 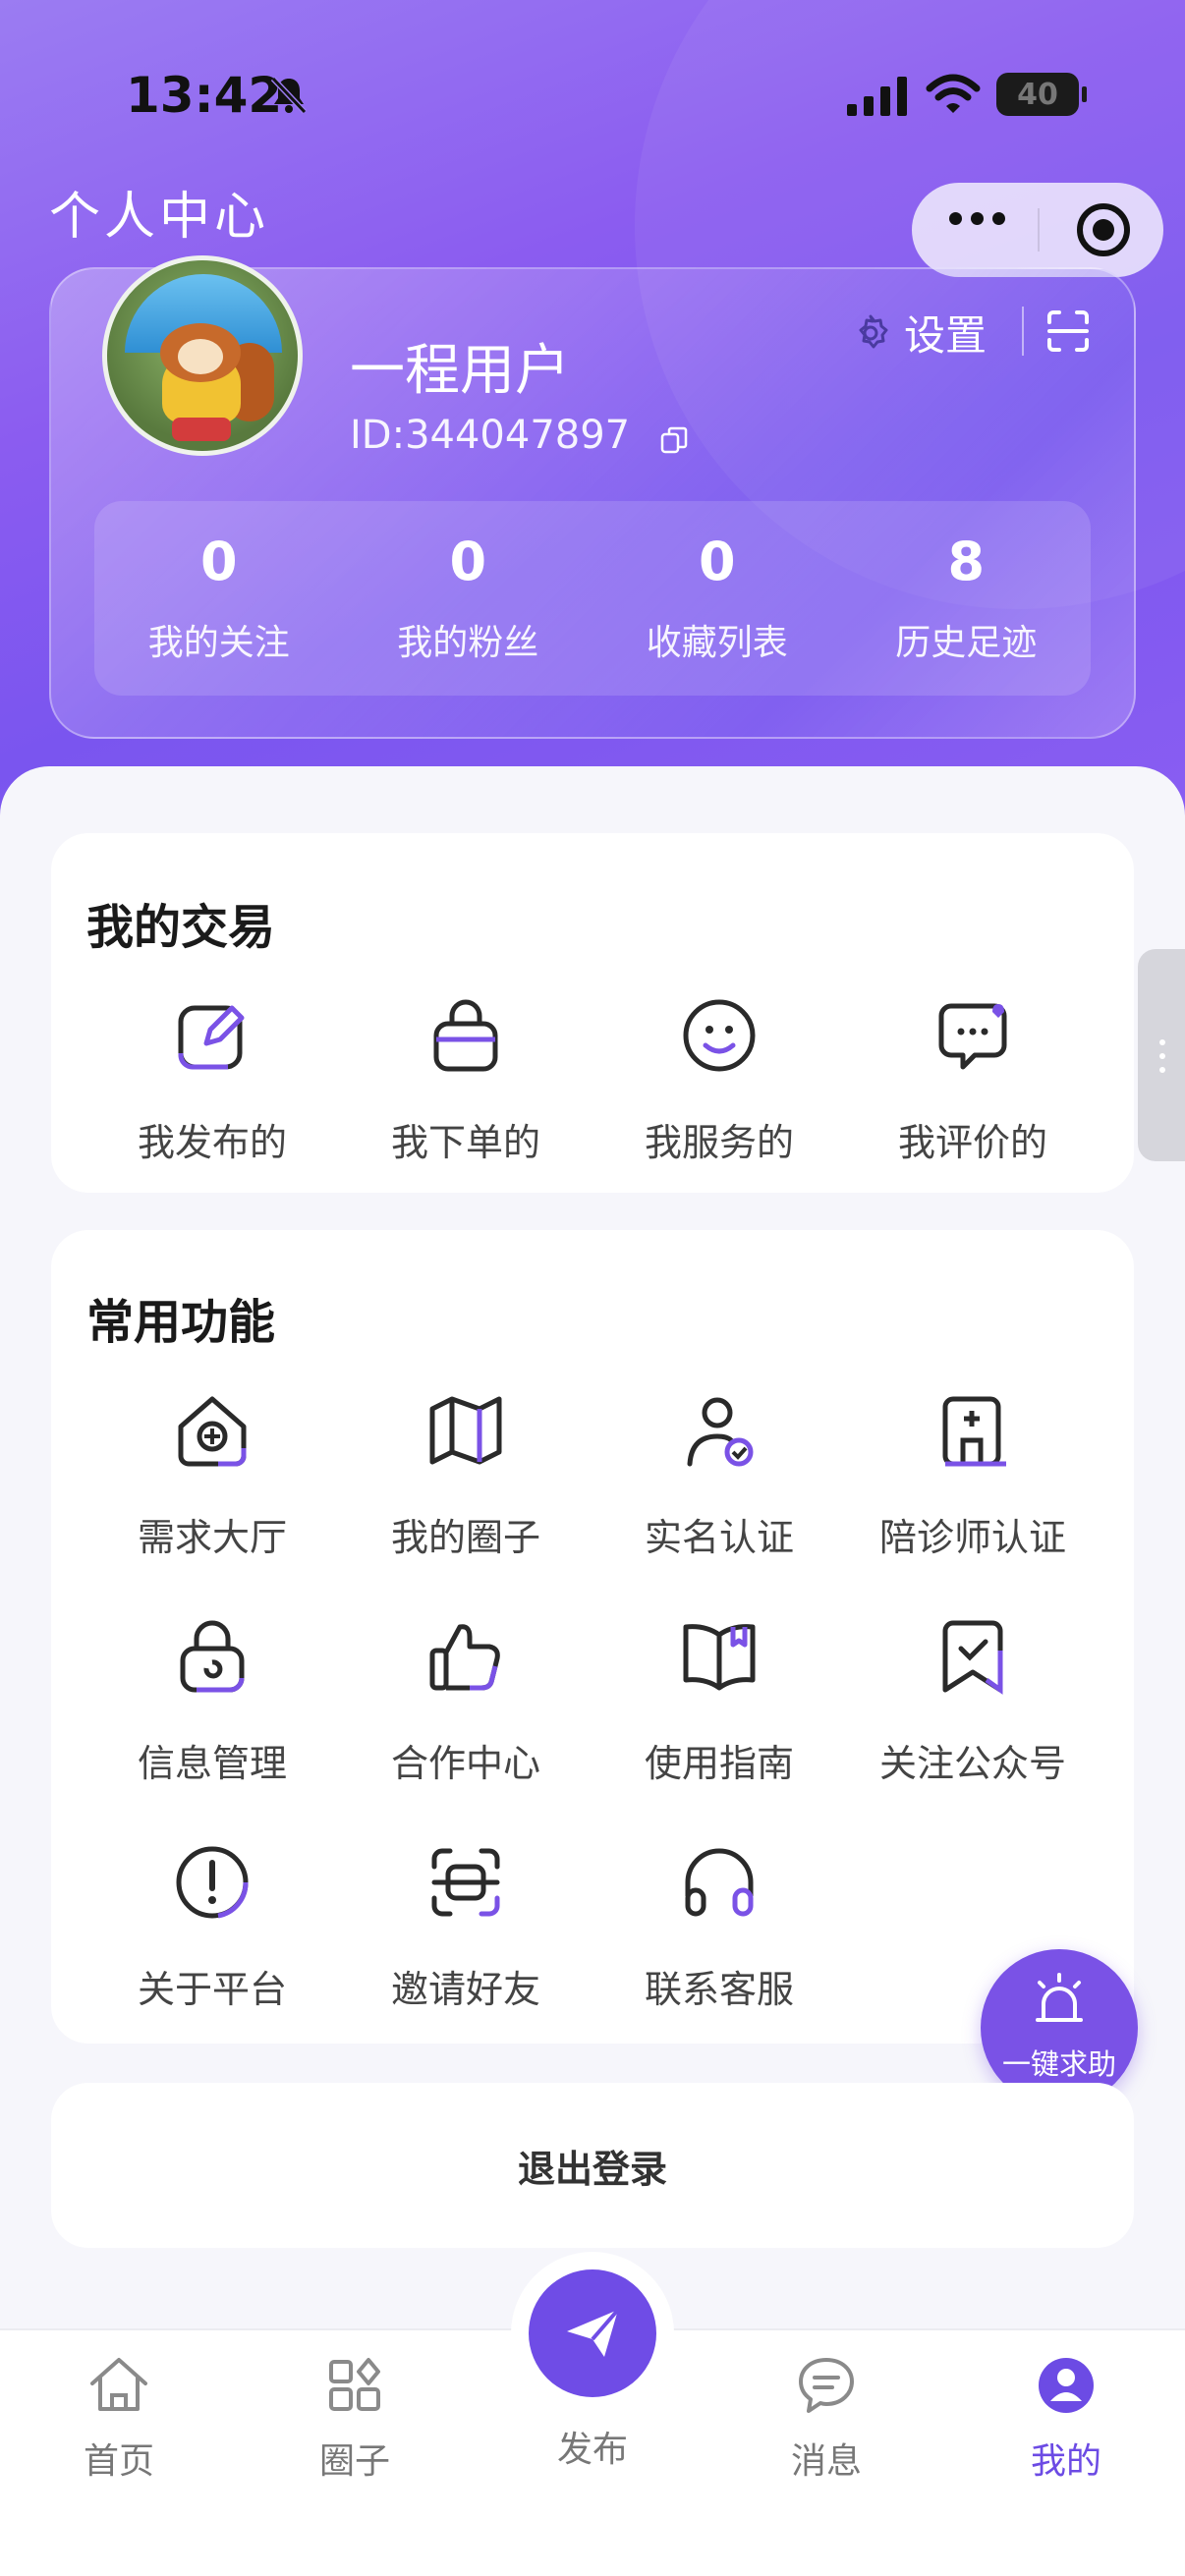 I want to click on smile-icon, so click(x=720, y=1035).